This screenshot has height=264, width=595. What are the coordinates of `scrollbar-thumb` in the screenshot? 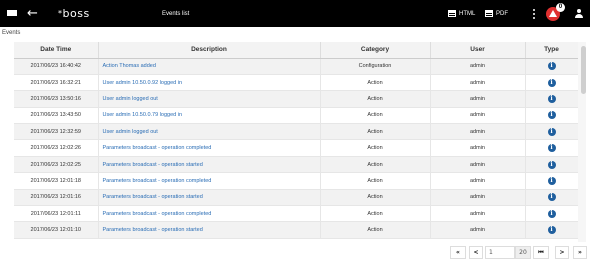 It's located at (583, 70).